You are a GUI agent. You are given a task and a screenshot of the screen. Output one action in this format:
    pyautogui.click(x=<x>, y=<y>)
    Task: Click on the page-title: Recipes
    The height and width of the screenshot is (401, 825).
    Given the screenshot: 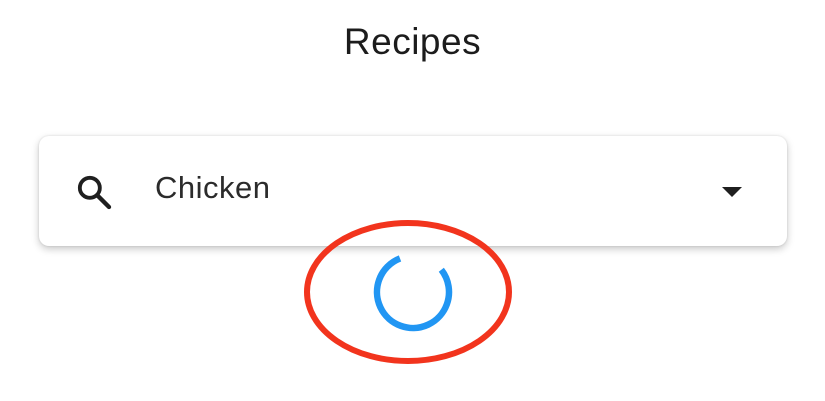 What is the action you would take?
    pyautogui.click(x=412, y=41)
    